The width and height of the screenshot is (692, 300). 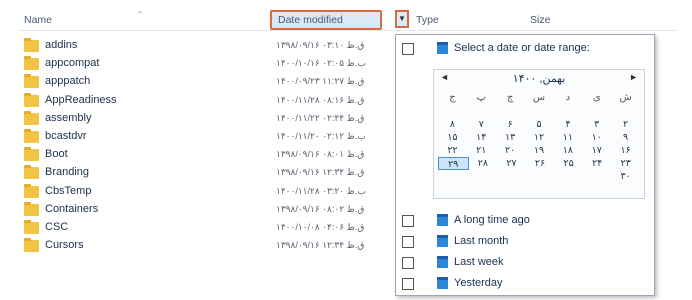 I want to click on calendar-month-title: بهمن, ۱۴۰۰, so click(x=539, y=78).